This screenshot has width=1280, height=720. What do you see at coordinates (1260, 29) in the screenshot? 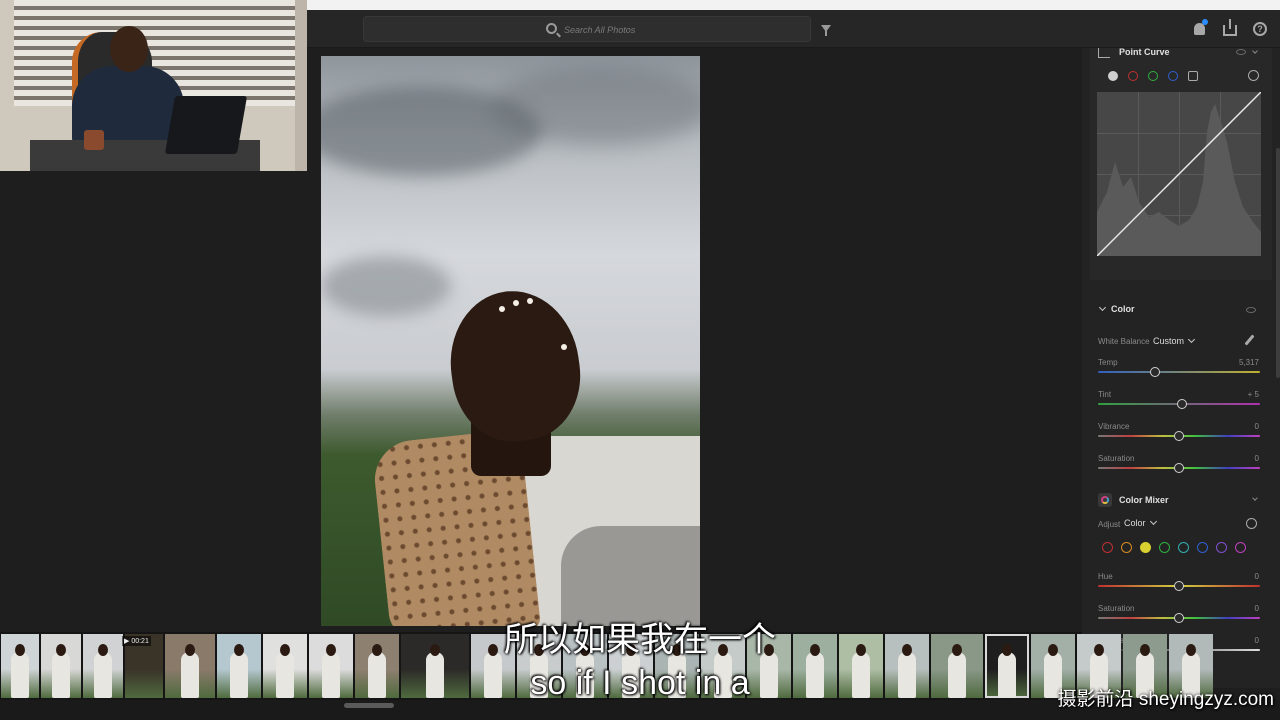
I see `help-icon: ?` at bounding box center [1260, 29].